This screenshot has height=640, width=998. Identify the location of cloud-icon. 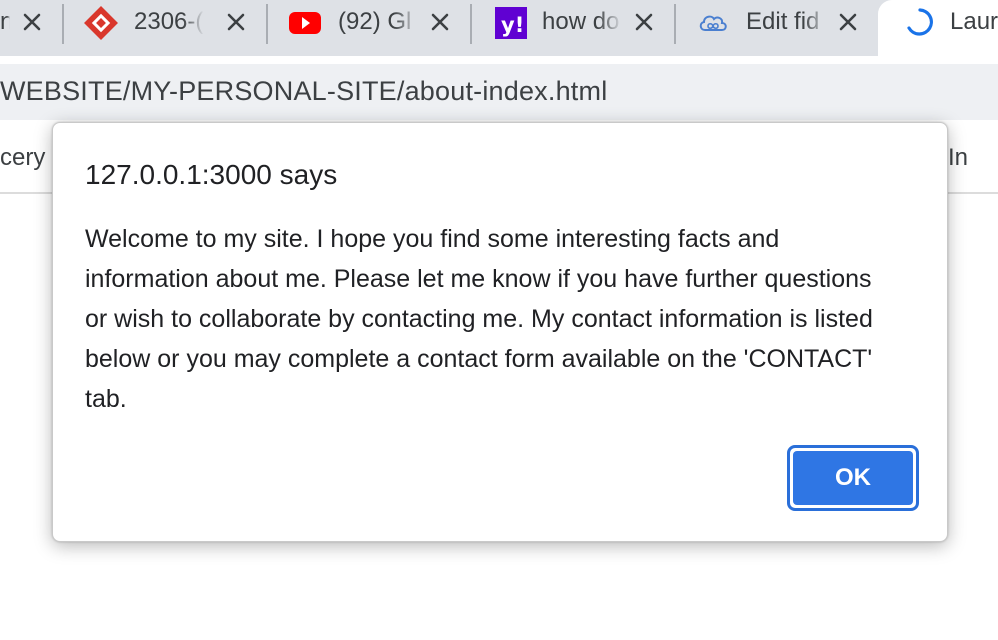
(713, 23).